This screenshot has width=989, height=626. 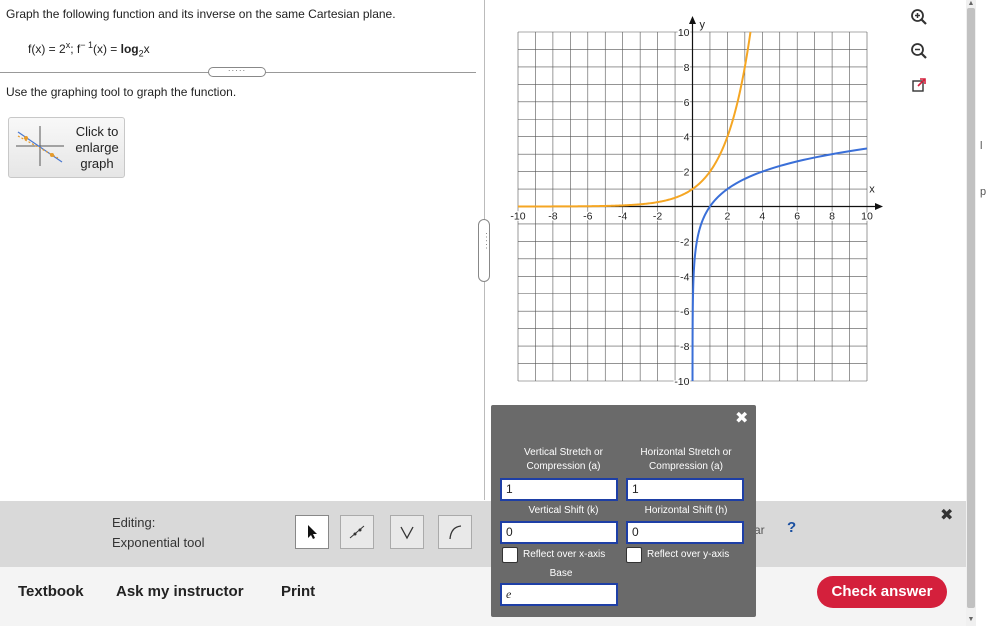 I want to click on x-axis-arrow, so click(x=879, y=206).